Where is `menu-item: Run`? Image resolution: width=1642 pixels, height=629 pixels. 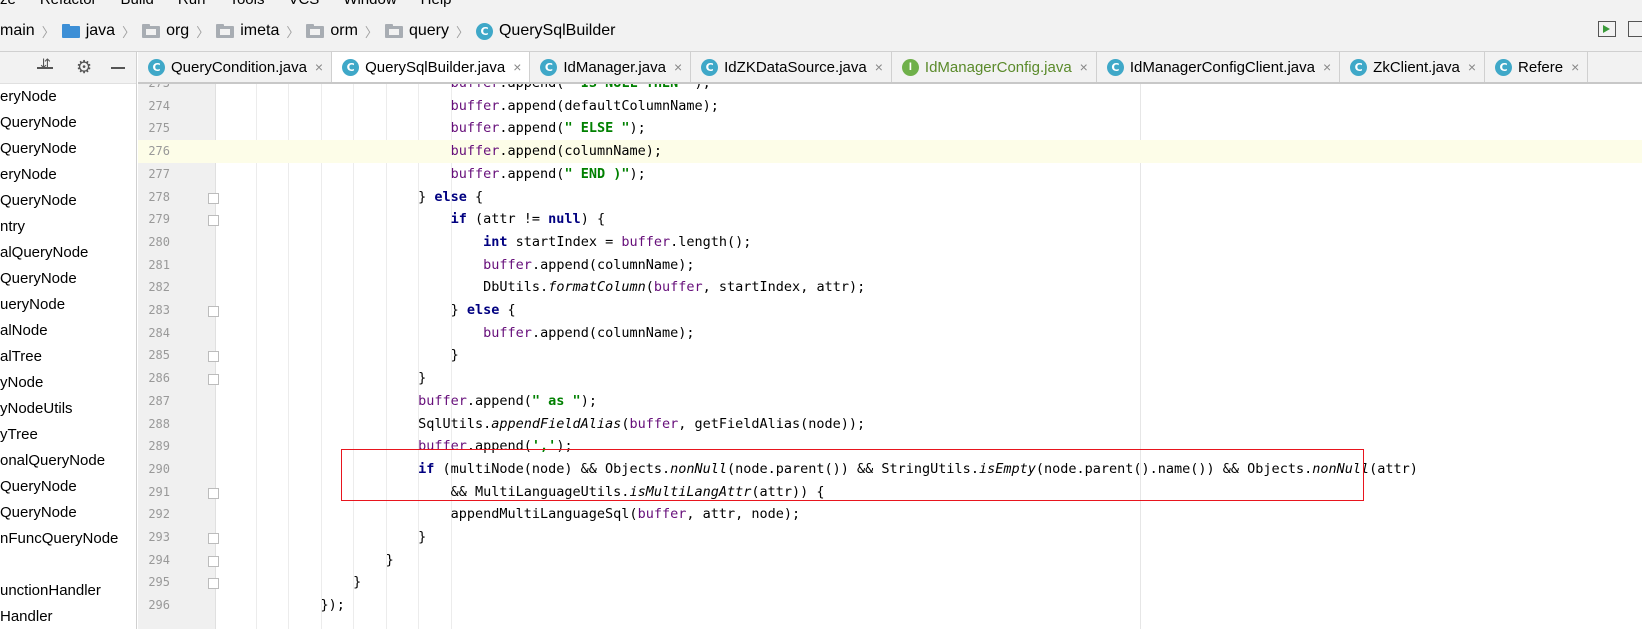 menu-item: Run is located at coordinates (190, 4).